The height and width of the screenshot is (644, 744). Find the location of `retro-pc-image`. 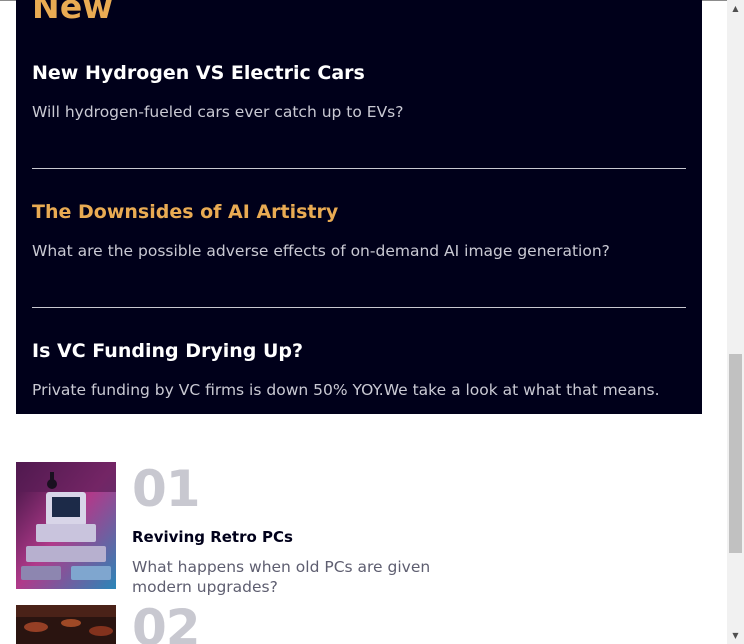

retro-pc-image is located at coordinates (66, 525).